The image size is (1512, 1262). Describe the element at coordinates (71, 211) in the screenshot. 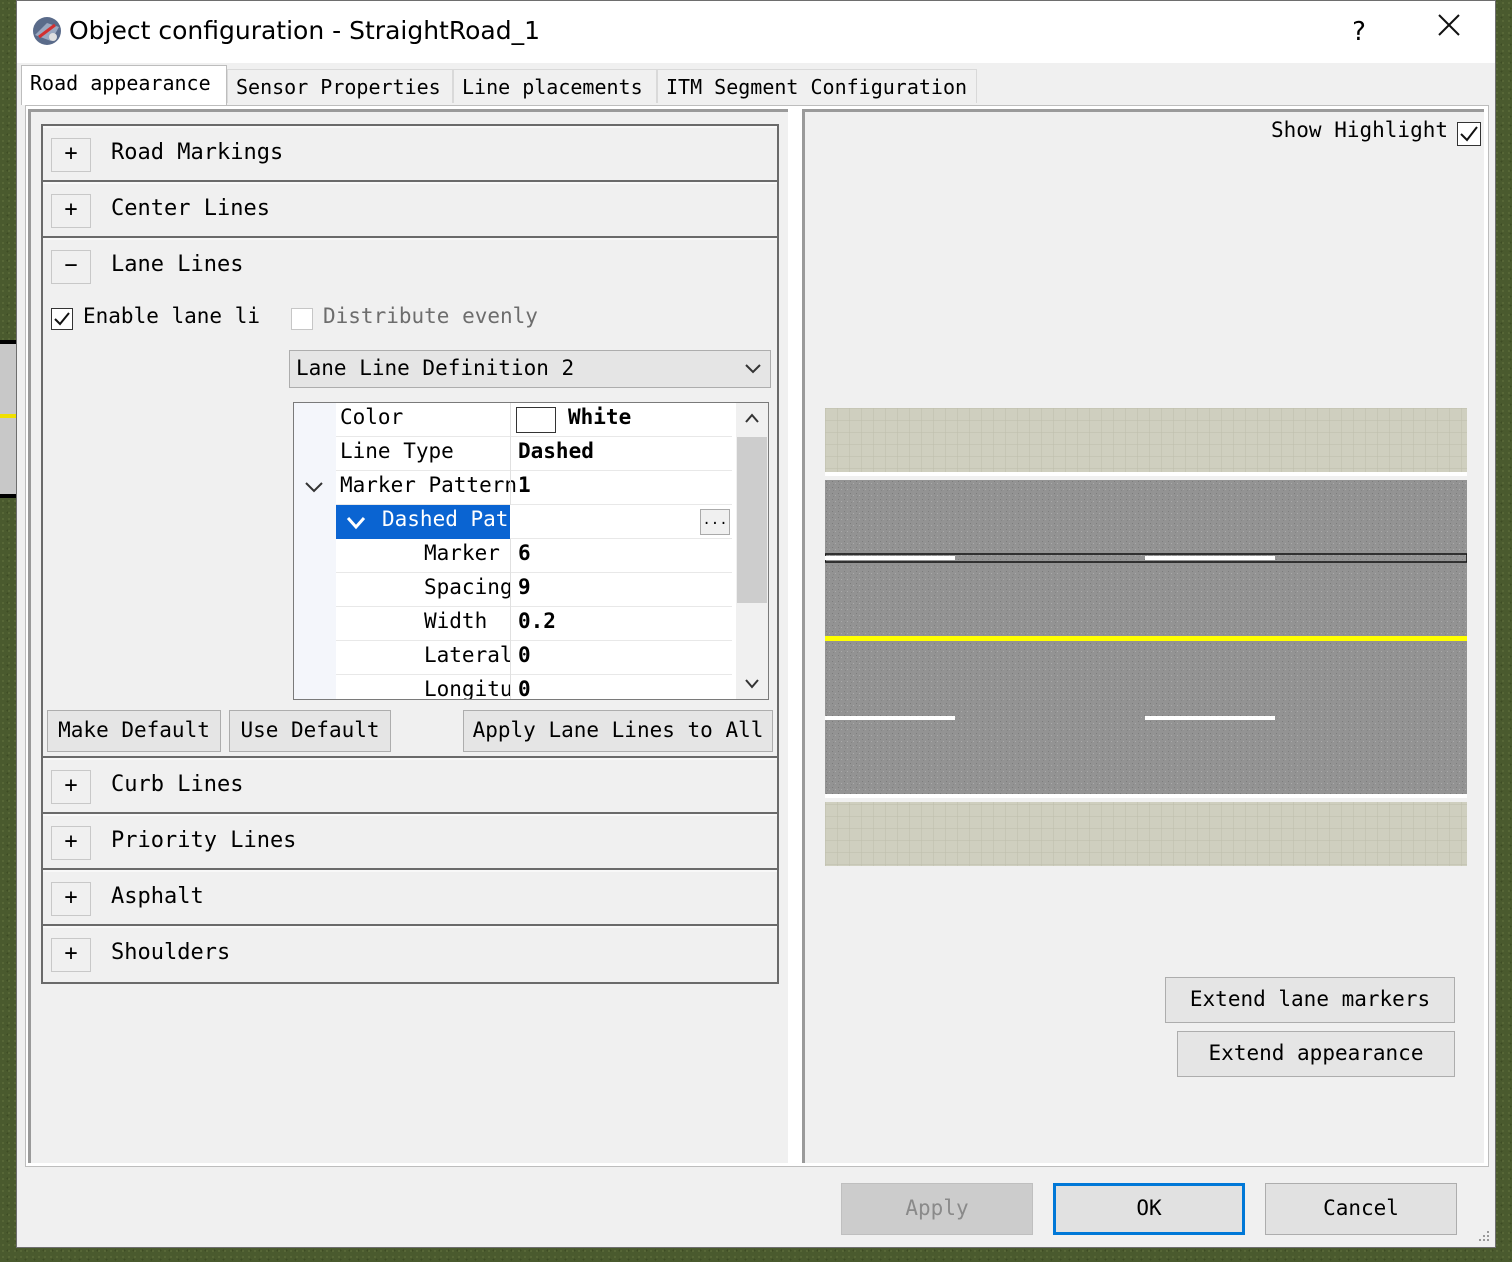

I see `expand-center-lines-button: +` at that location.